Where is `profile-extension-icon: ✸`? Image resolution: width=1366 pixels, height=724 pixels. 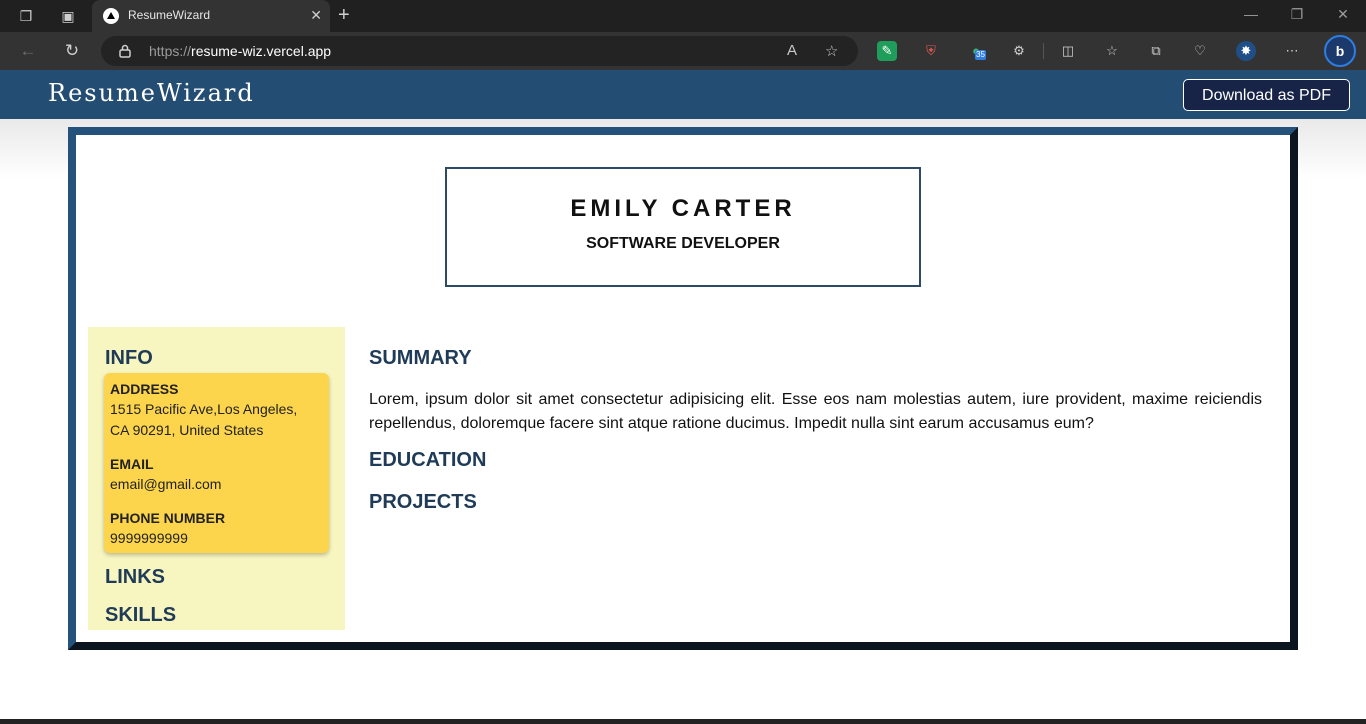 profile-extension-icon: ✸ is located at coordinates (1246, 51).